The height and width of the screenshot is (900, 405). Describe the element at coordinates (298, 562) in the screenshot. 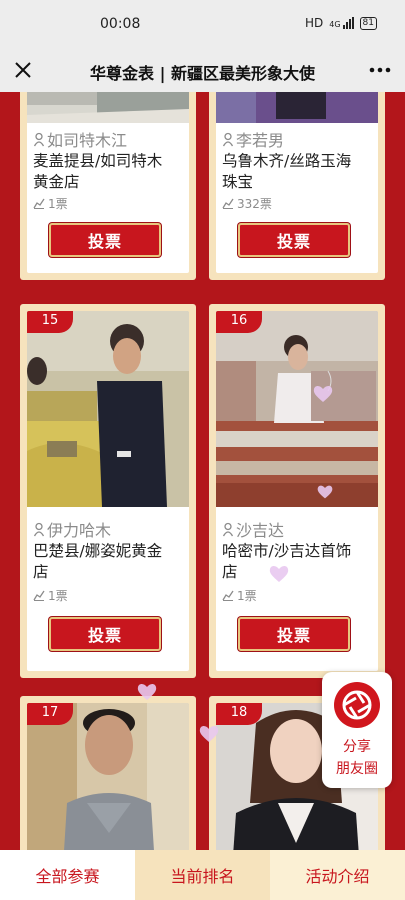

I see `store-name: 哈密市/沙吉达首饰 店` at that location.